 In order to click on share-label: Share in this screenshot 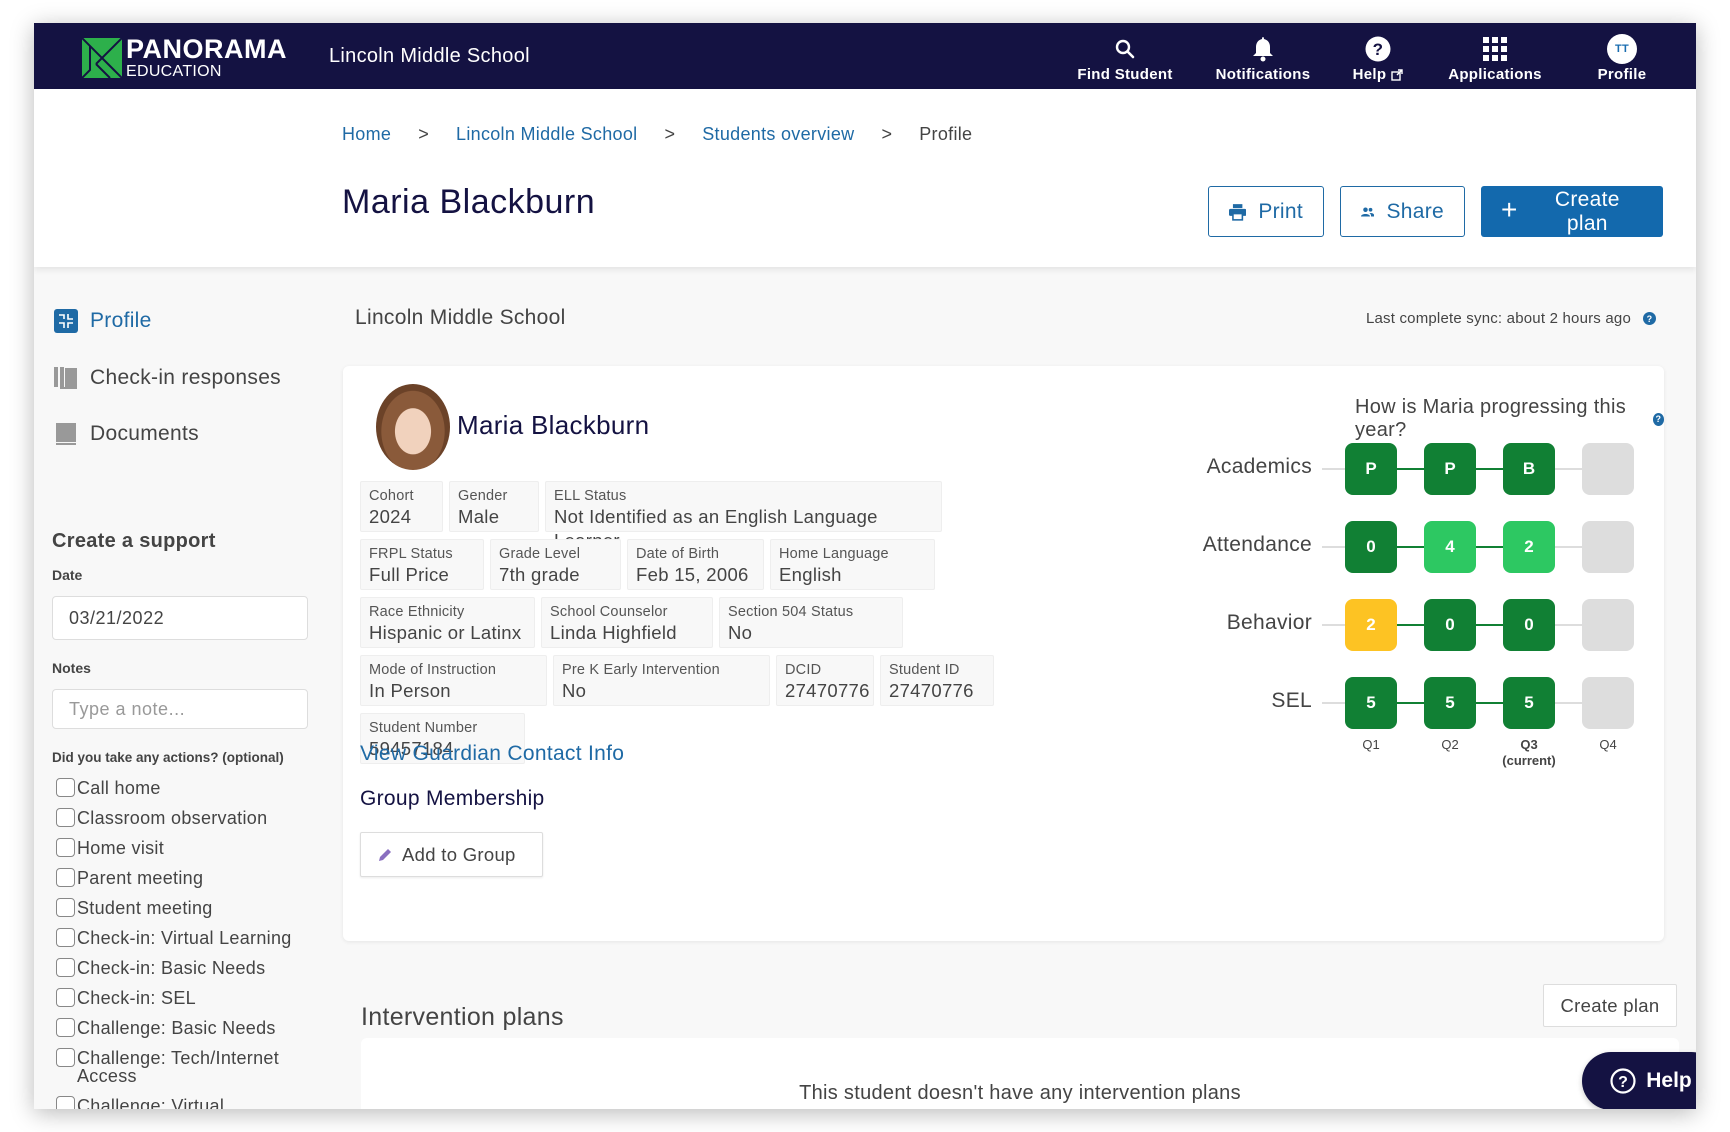, I will do `click(1415, 211)`.